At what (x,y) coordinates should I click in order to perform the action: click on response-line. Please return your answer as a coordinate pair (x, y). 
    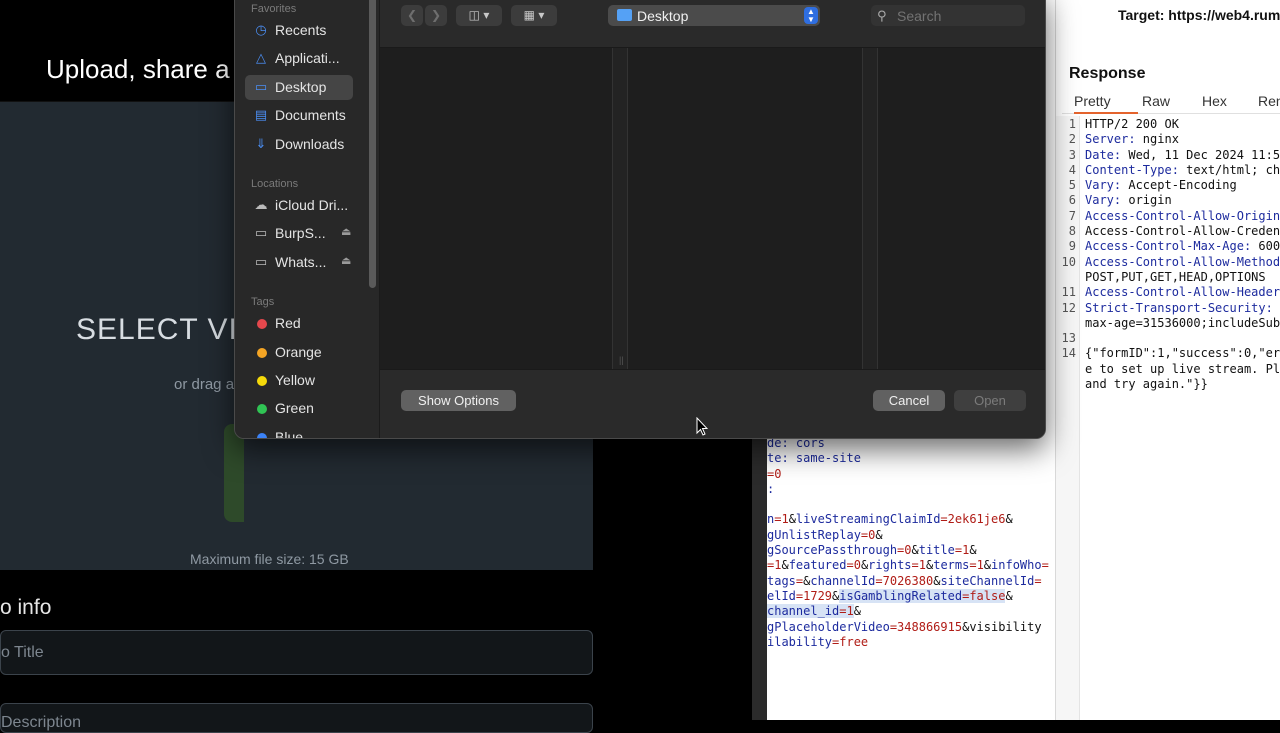
    Looking at the image, I should click on (1182, 338).